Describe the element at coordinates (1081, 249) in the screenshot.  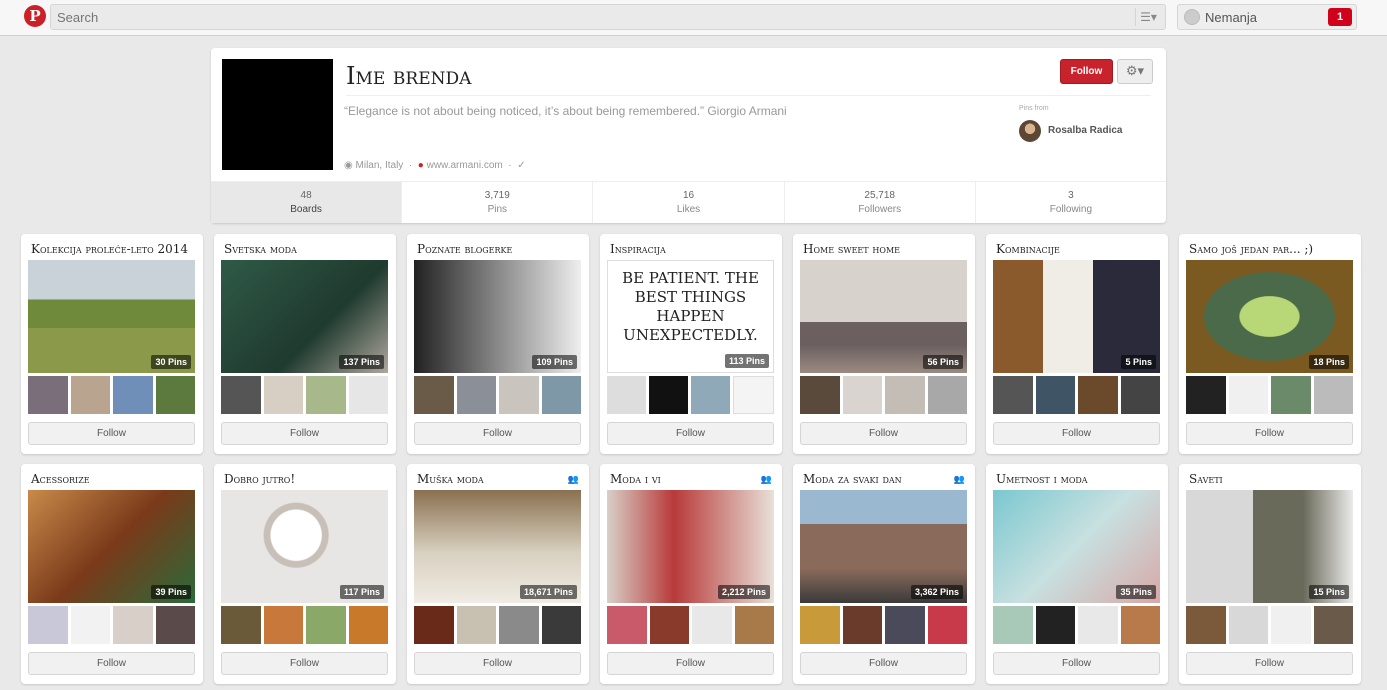
I see `board-title: Kombinacije` at that location.